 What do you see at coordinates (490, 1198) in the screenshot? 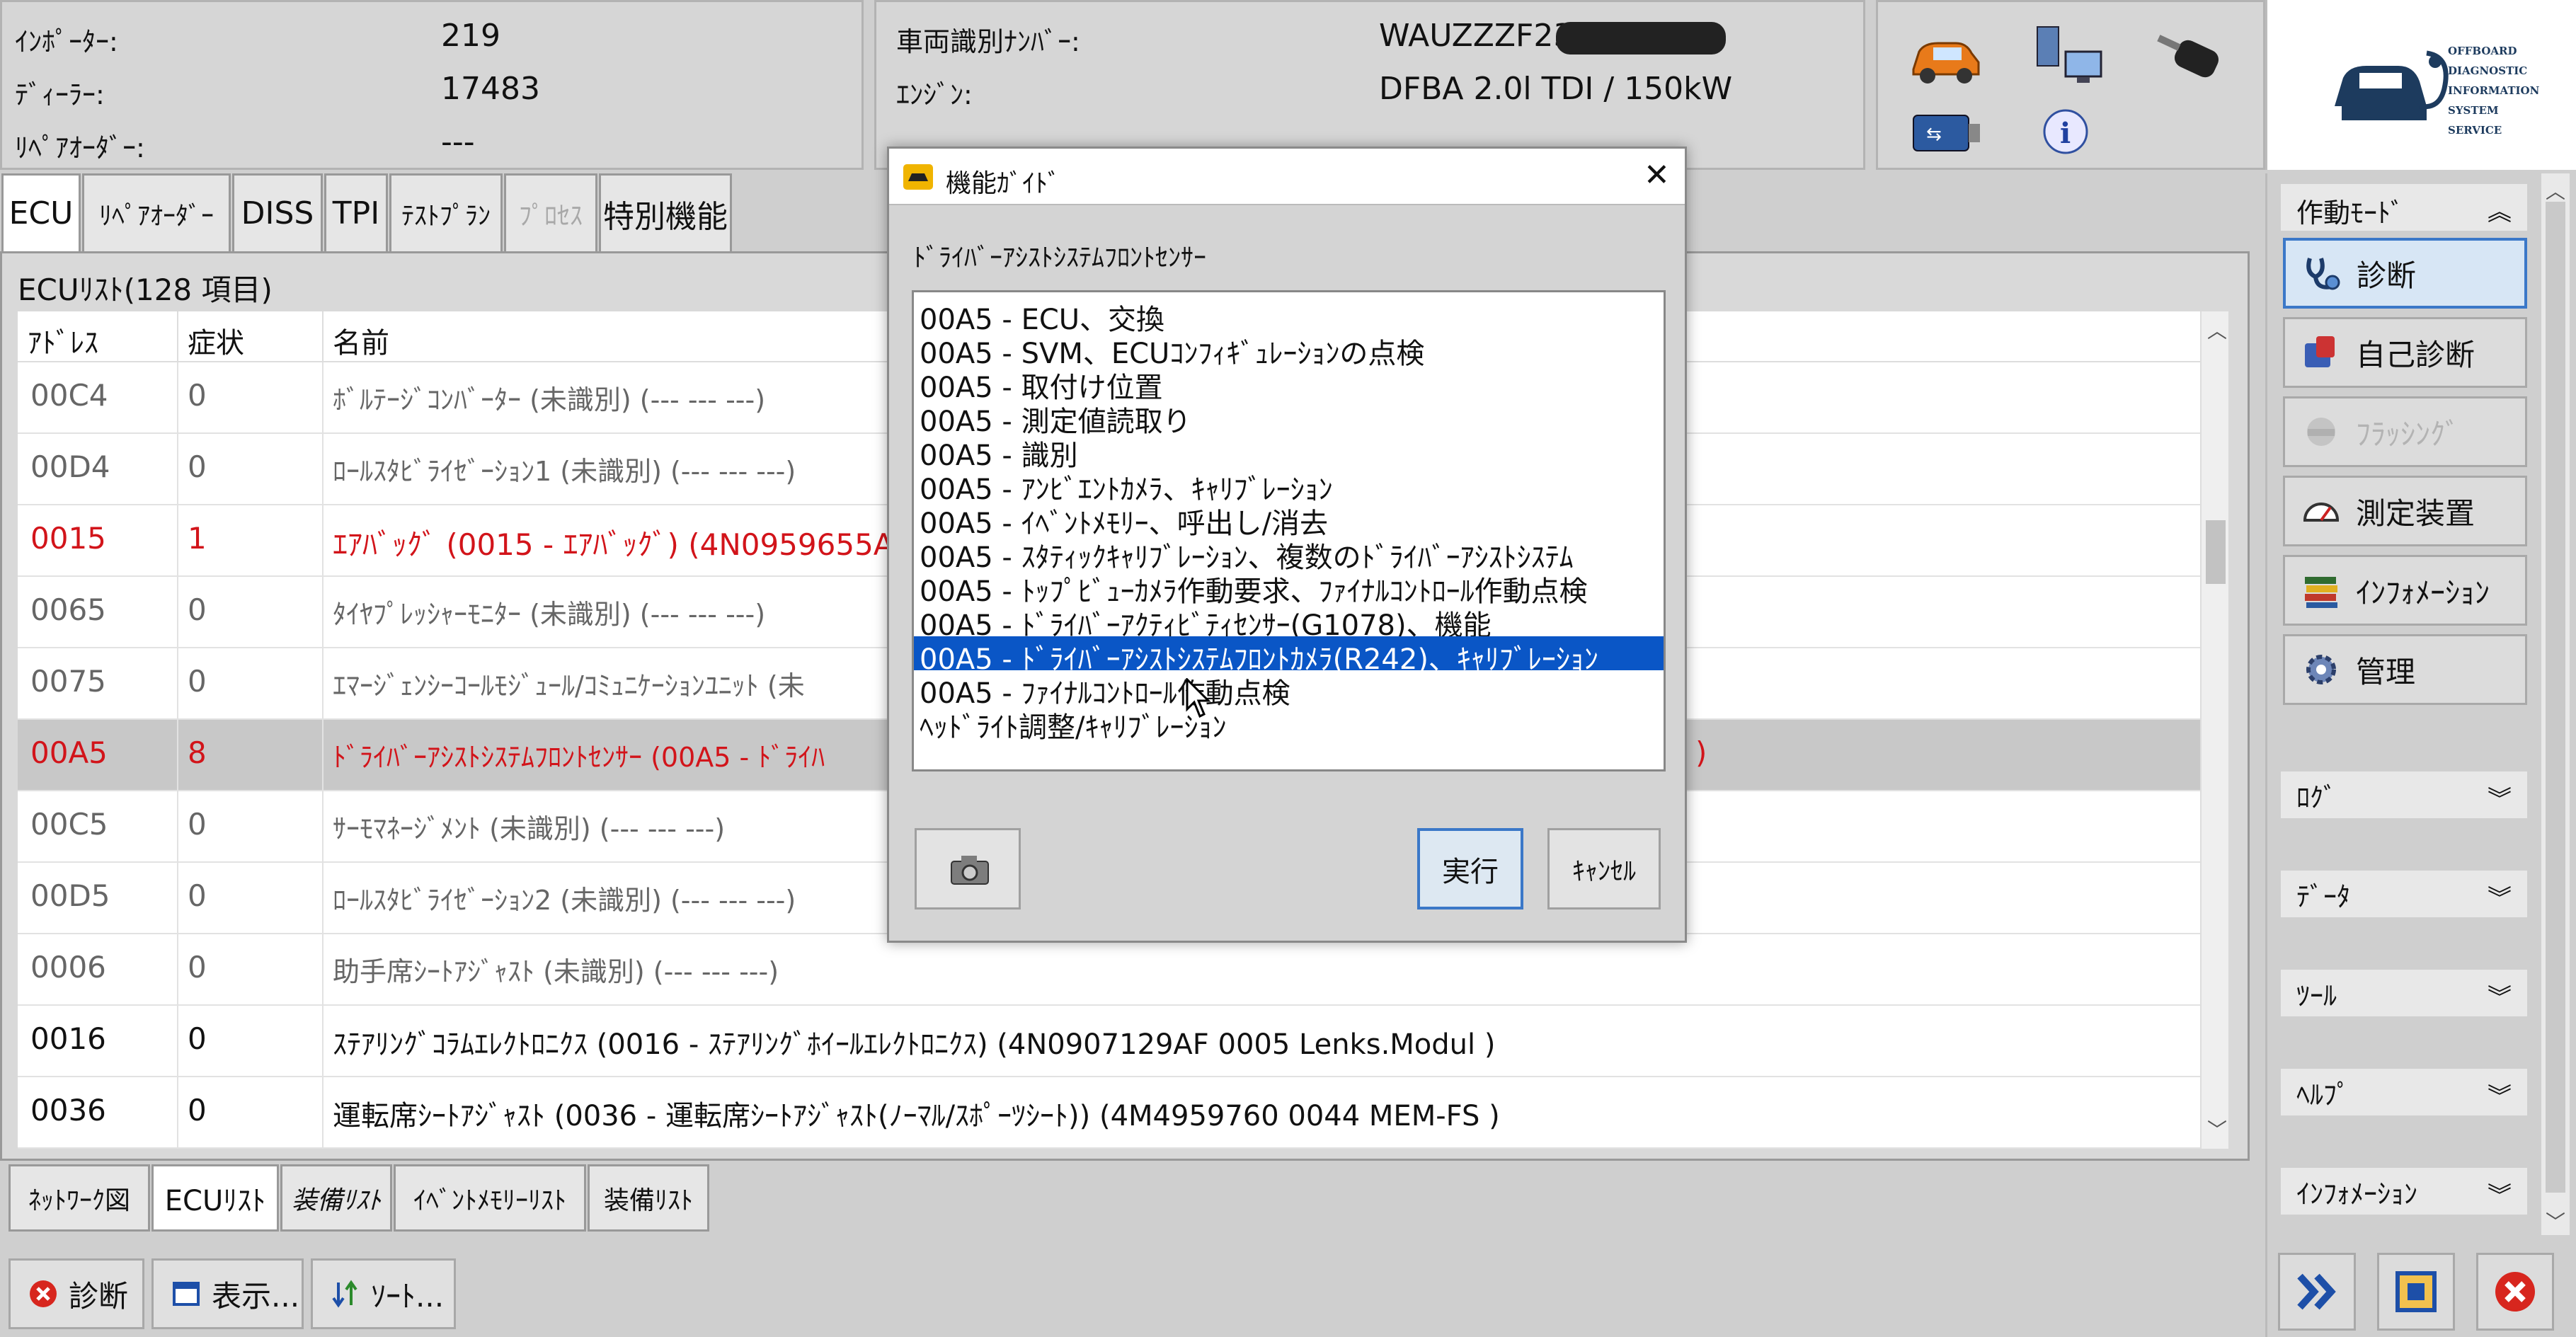
I see `bottom-tab-event-memory-list: ｲﾍﾞﾝﾄﾒﾓﾘｰﾘｽﾄ` at bounding box center [490, 1198].